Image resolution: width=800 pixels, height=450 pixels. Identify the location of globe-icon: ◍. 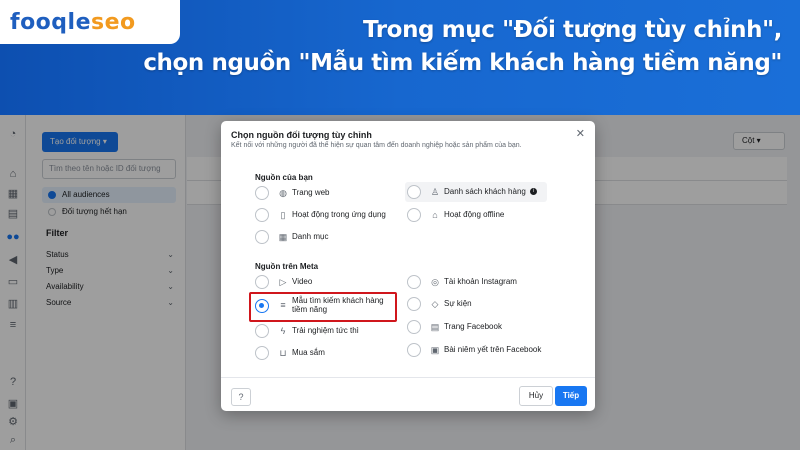
(283, 193).